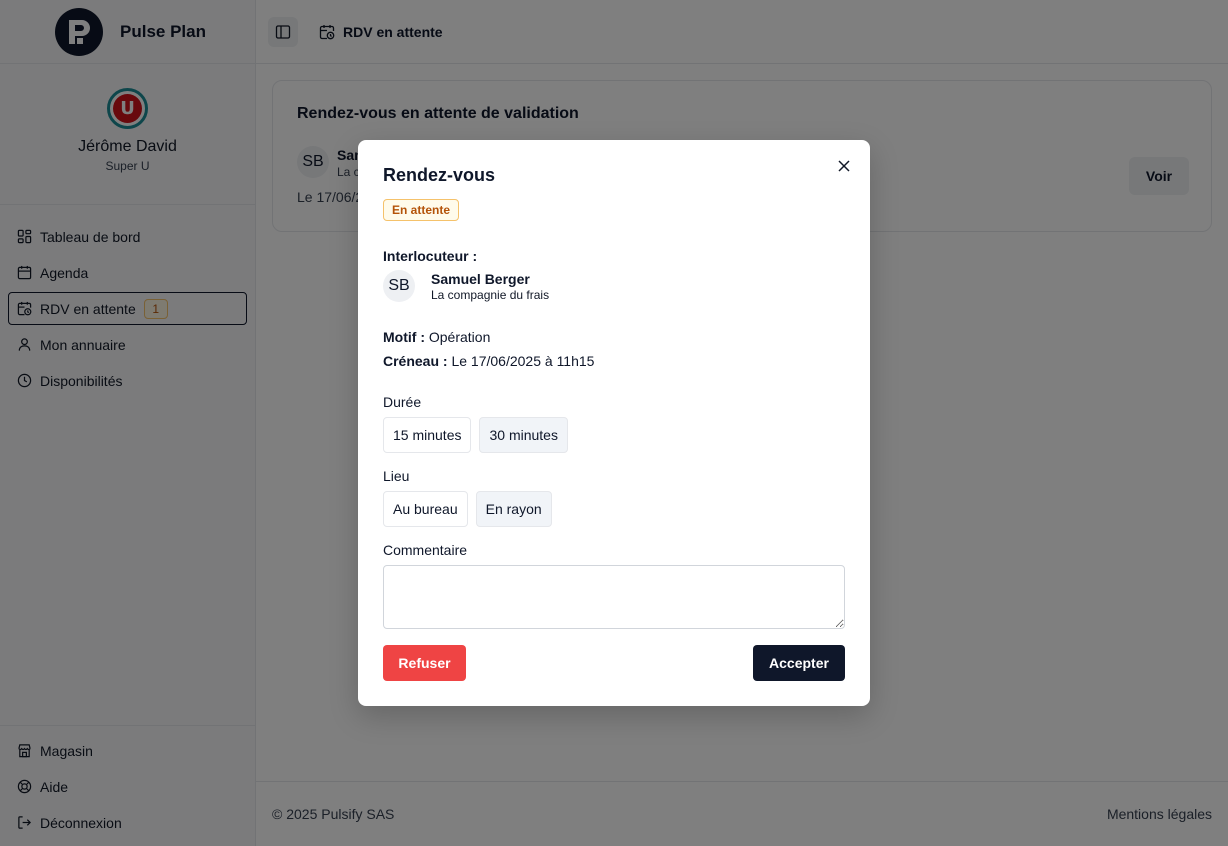 The width and height of the screenshot is (1228, 846). Describe the element at coordinates (399, 286) in the screenshot. I see `avatar: SB` at that location.